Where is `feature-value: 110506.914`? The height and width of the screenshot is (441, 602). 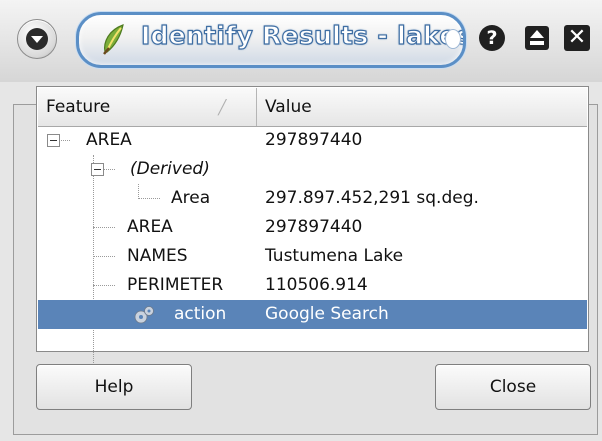 feature-value: 110506.914 is located at coordinates (316, 285).